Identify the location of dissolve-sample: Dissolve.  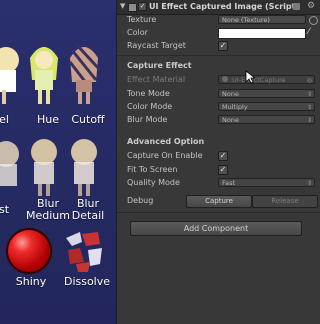
(85, 258).